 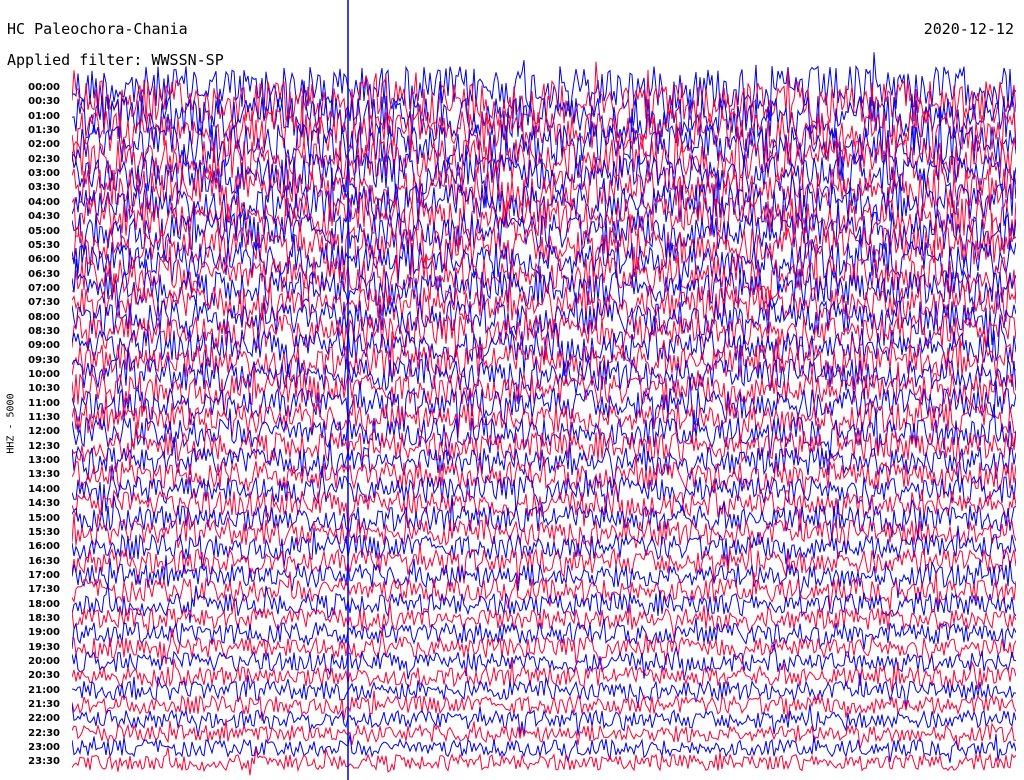 I want to click on time-label: 07:00, so click(x=44, y=288).